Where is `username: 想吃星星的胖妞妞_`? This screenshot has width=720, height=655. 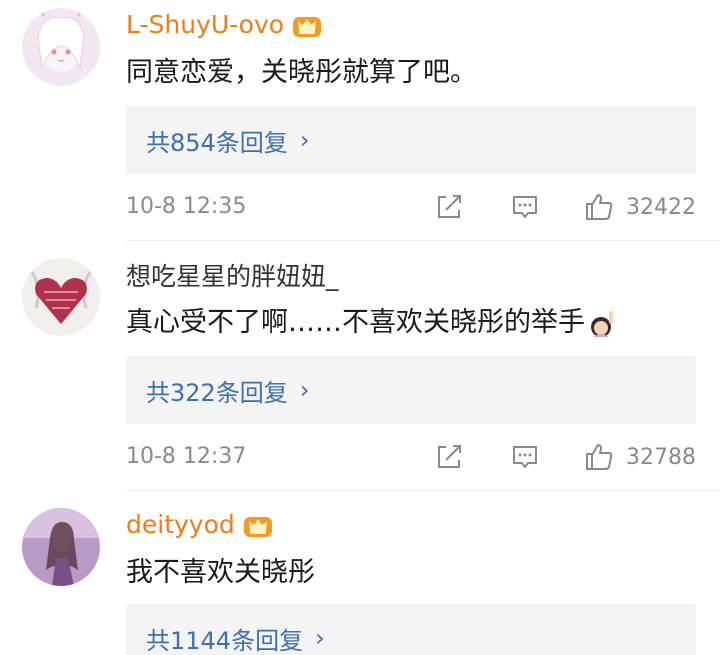 username: 想吃星星的胖妞妞_ is located at coordinates (232, 277).